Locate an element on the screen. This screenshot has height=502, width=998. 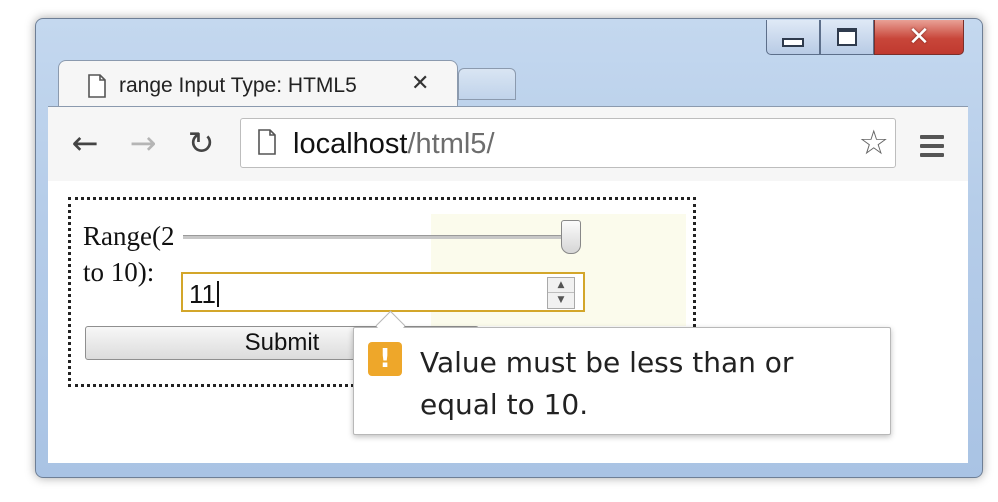
number-spinner: ▲ ▼ is located at coordinates (561, 293).